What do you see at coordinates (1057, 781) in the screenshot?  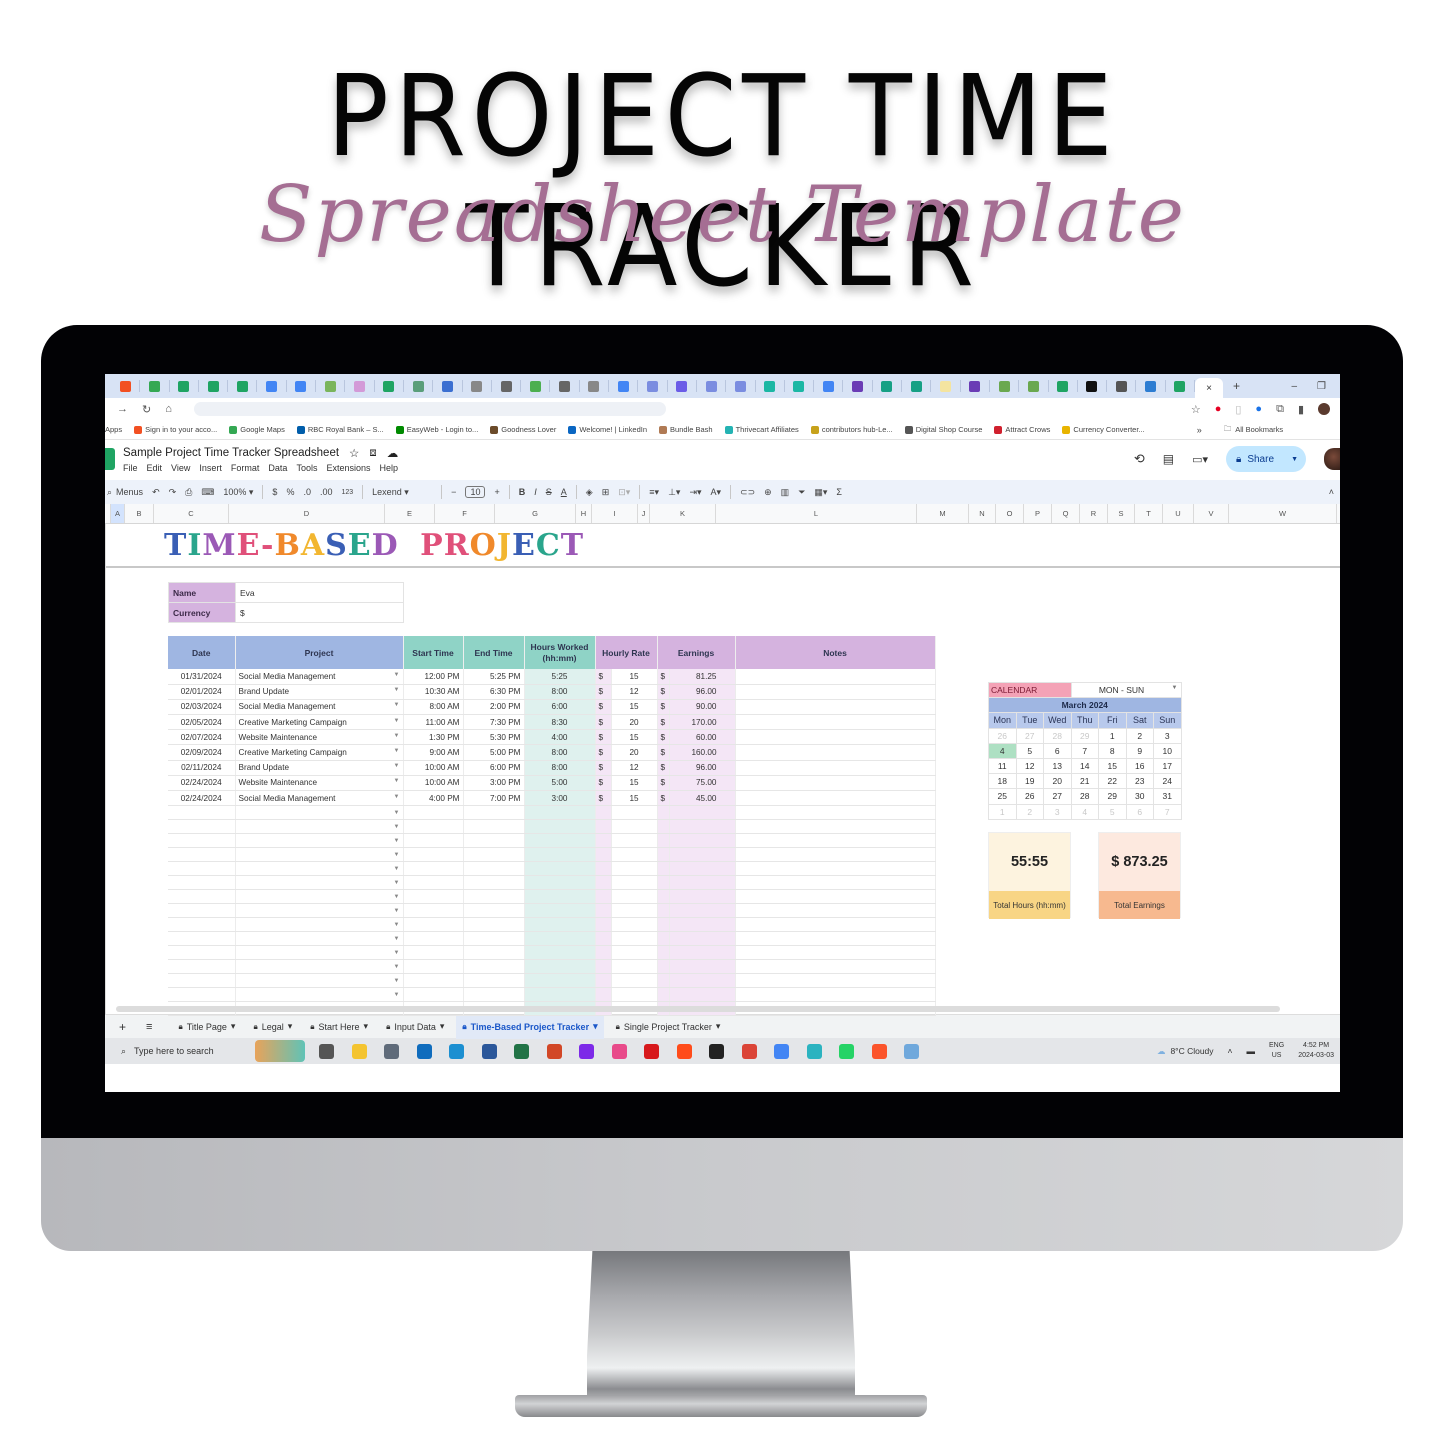 I see `calendar-day: 20` at bounding box center [1057, 781].